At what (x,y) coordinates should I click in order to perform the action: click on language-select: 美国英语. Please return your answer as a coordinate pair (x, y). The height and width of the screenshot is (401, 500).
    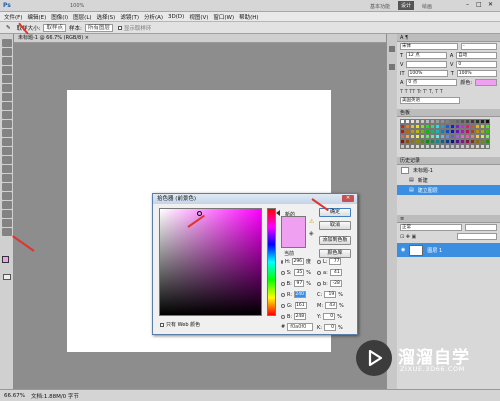
    Looking at the image, I should click on (430, 100).